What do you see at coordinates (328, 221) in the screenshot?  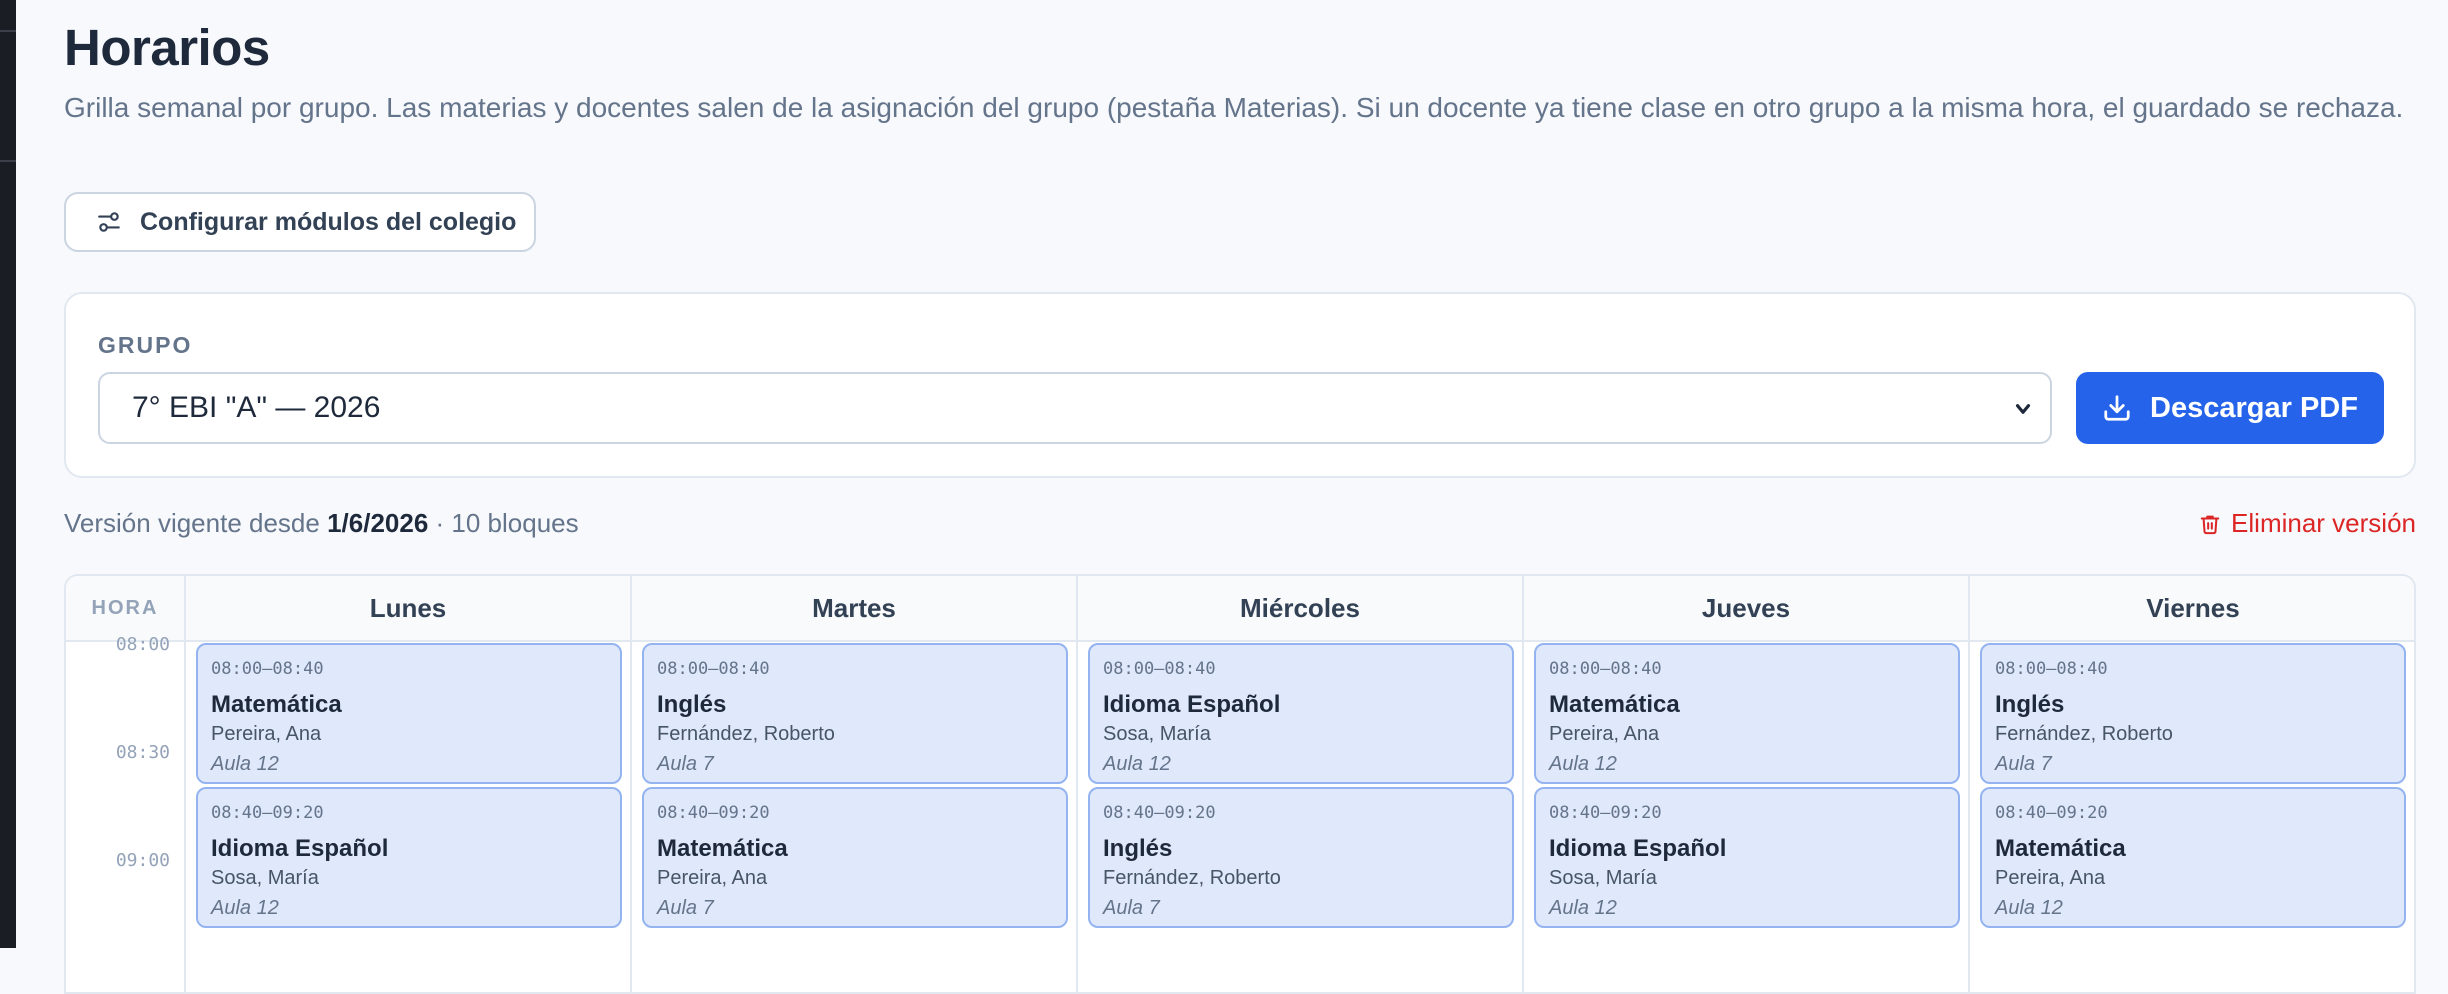 I see `configure-modules-label: Configurar módulos del colegio` at bounding box center [328, 221].